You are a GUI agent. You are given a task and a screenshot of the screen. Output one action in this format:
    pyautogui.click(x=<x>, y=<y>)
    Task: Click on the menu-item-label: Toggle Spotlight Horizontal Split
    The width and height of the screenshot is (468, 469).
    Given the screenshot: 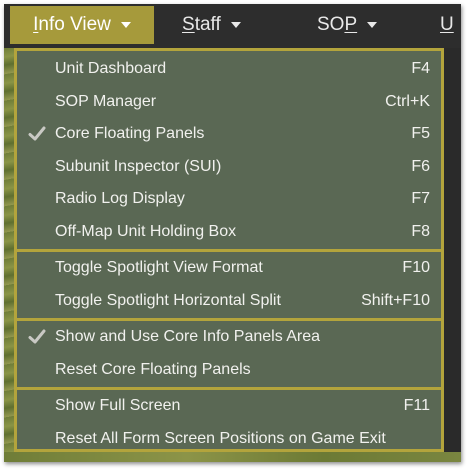 What is the action you would take?
    pyautogui.click(x=168, y=300)
    